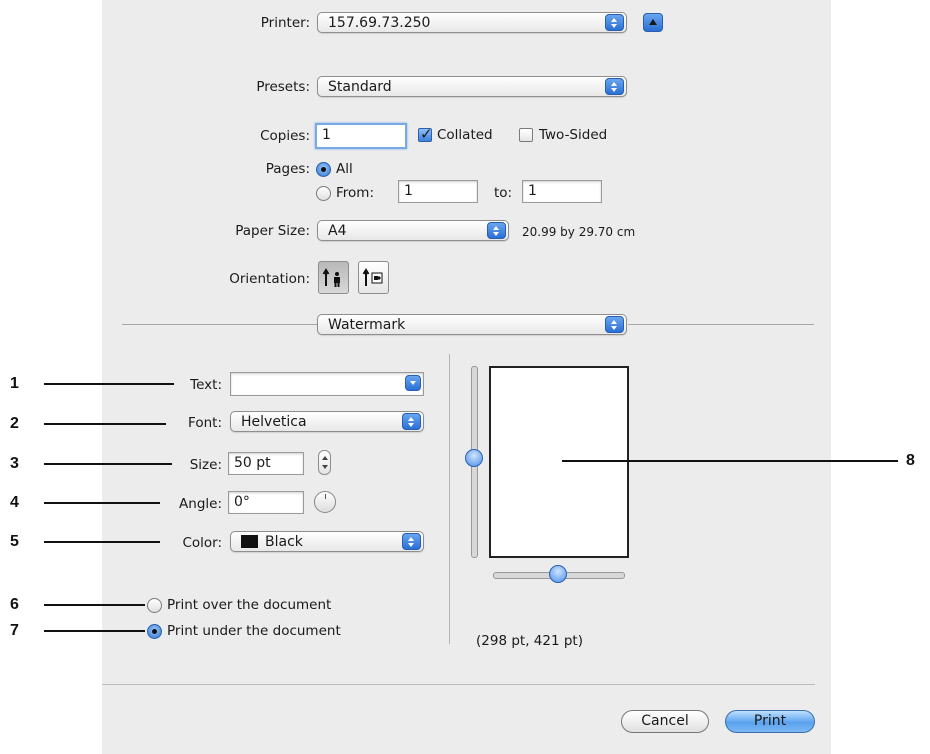  What do you see at coordinates (379, 23) in the screenshot?
I see `printer-value: 157.69.73.250` at bounding box center [379, 23].